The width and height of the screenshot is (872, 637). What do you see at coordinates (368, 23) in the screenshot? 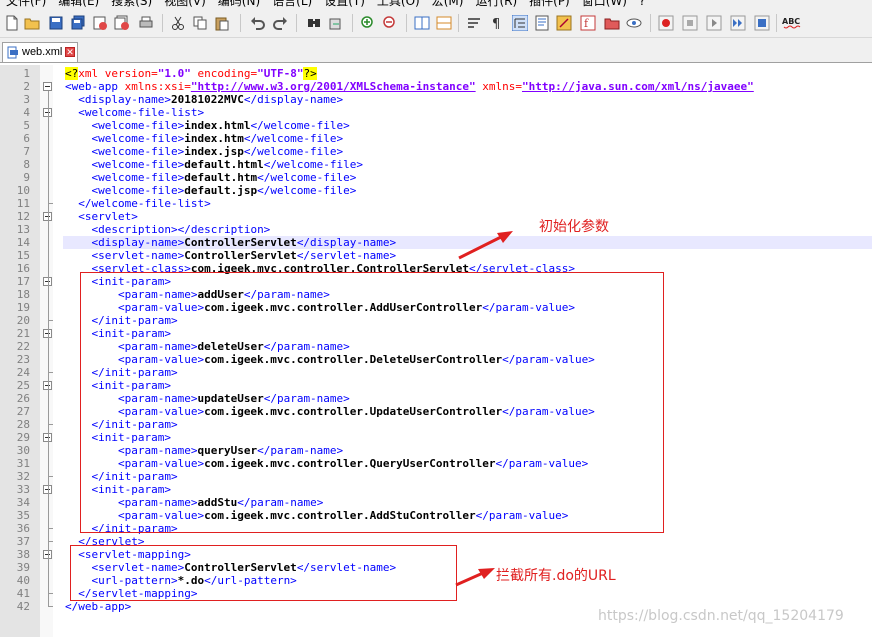
I see `zoom-in-icon` at bounding box center [368, 23].